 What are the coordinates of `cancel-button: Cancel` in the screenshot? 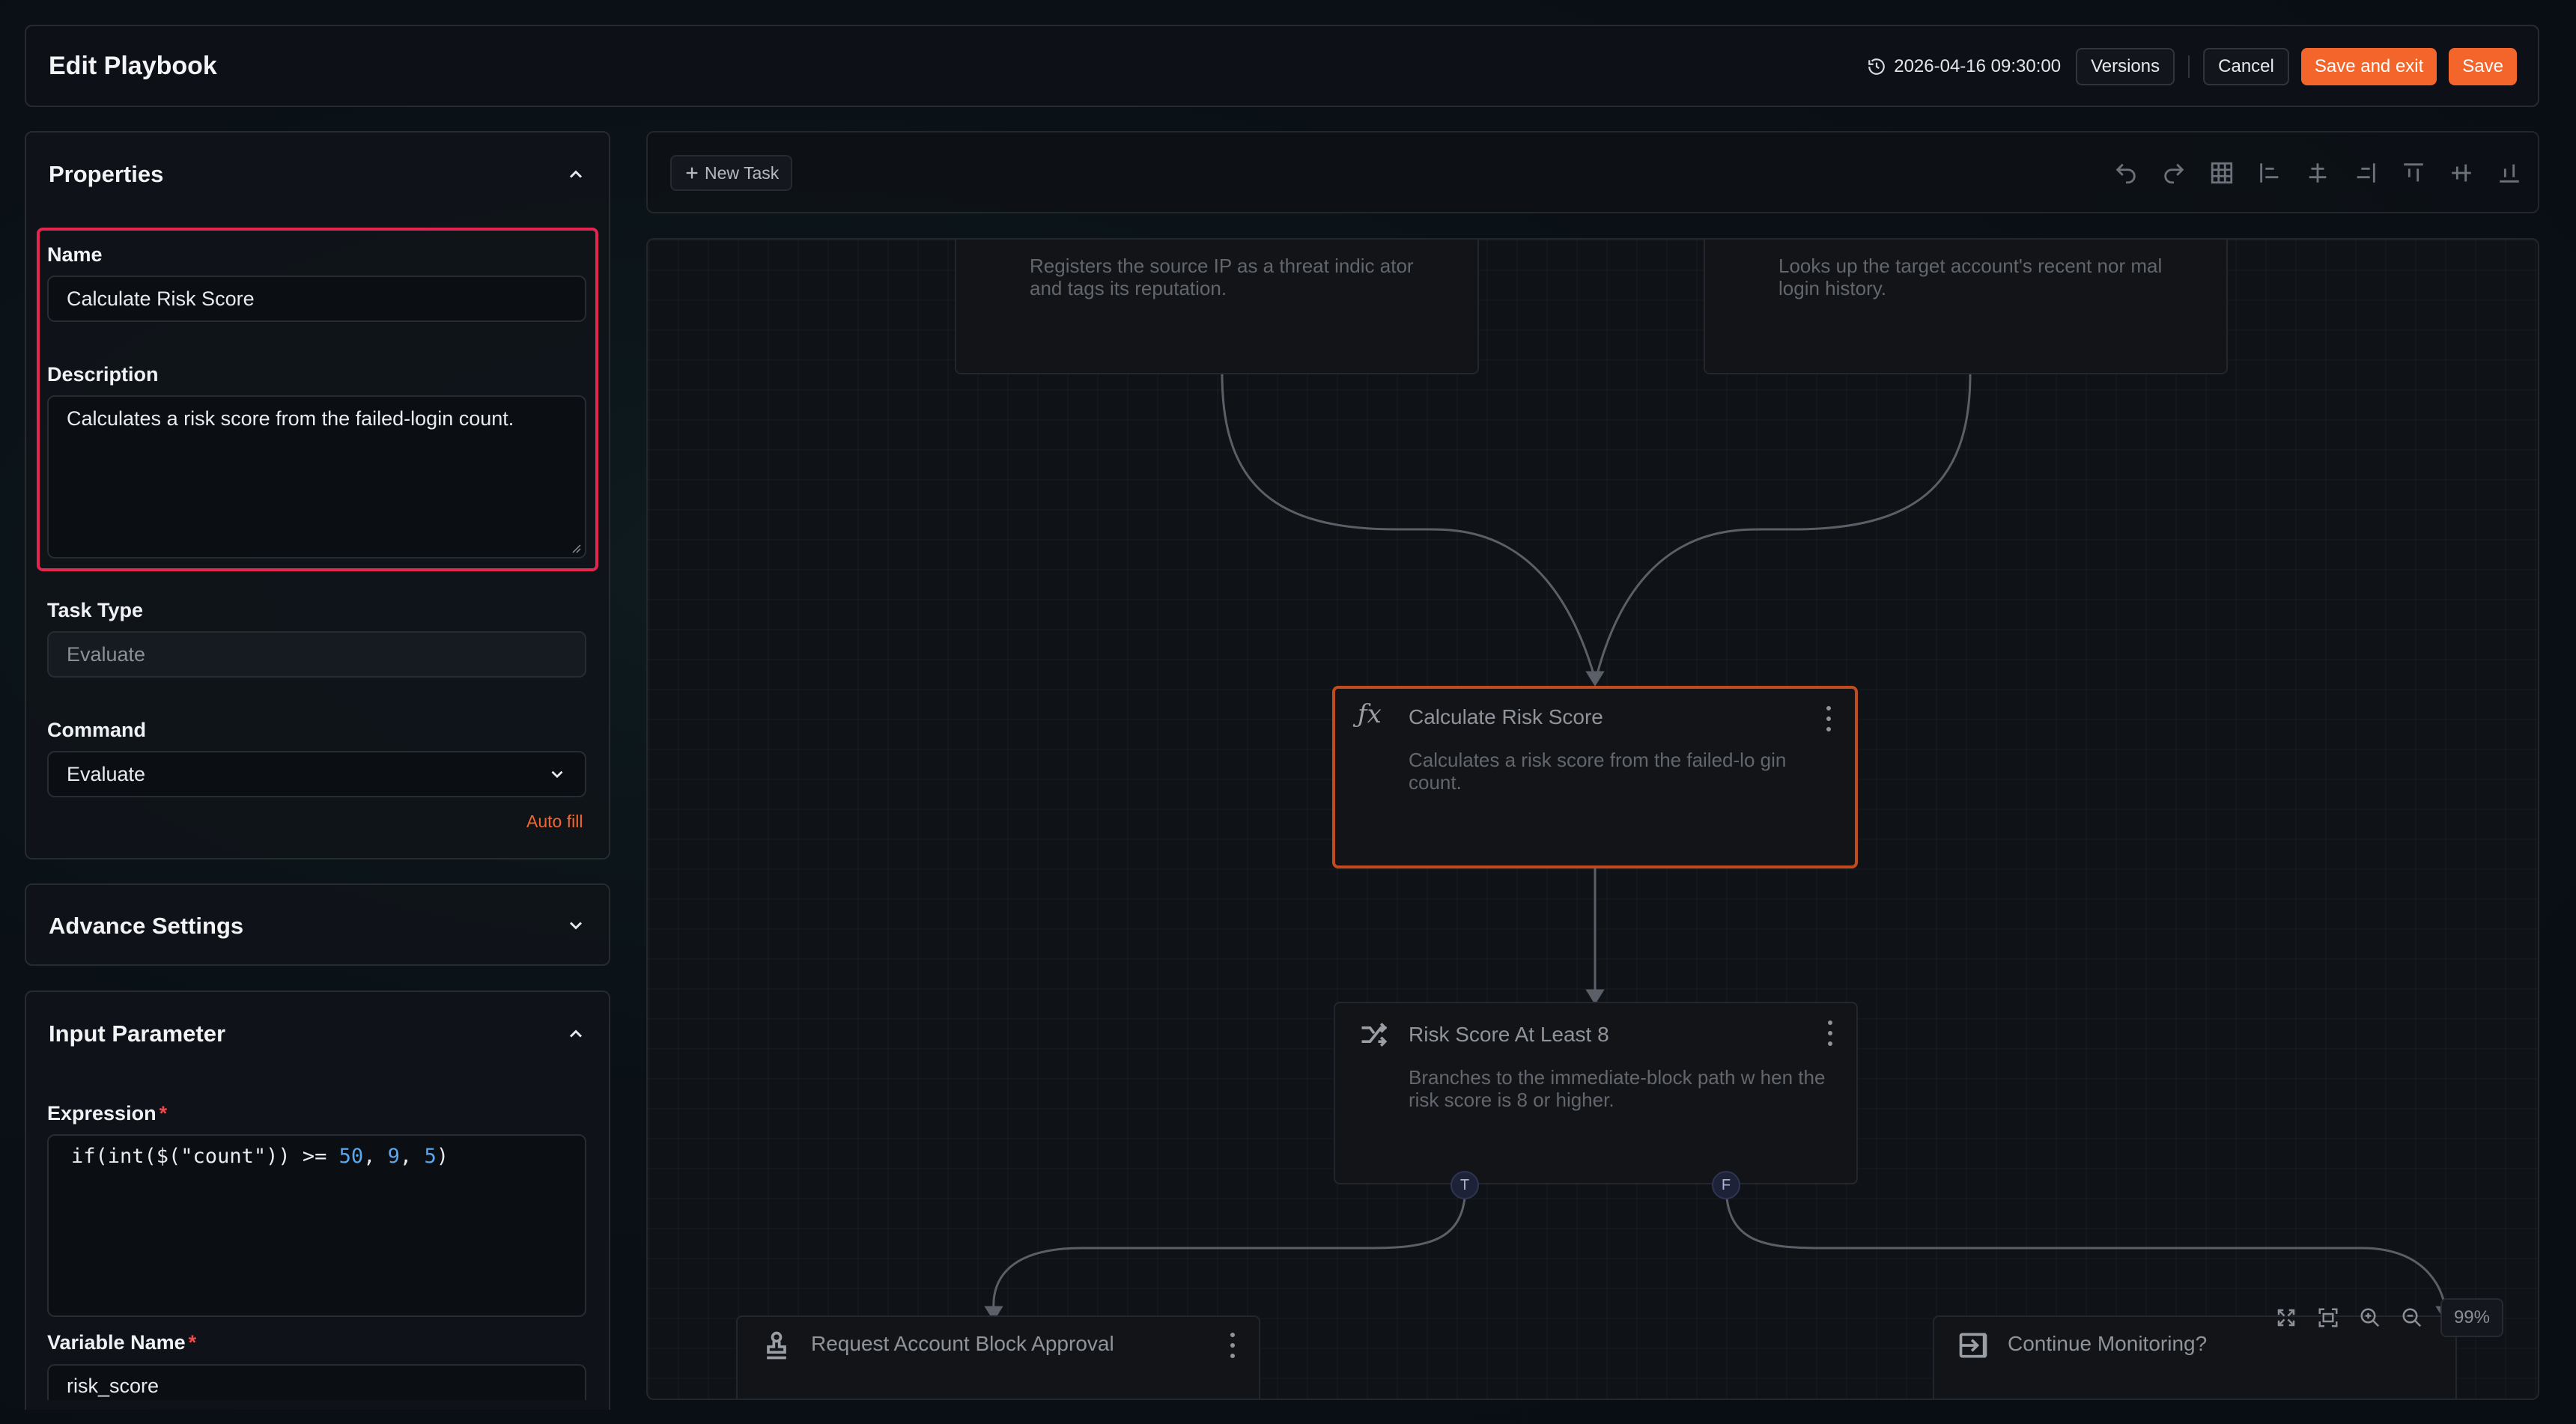 It's located at (2246, 66).